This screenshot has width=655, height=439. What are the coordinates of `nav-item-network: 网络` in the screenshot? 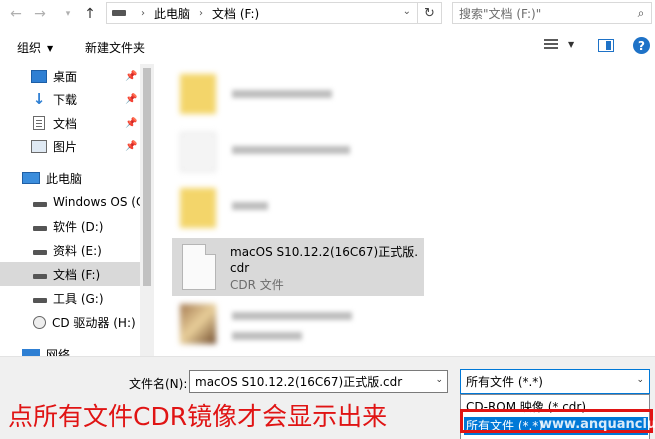 It's located at (70, 349).